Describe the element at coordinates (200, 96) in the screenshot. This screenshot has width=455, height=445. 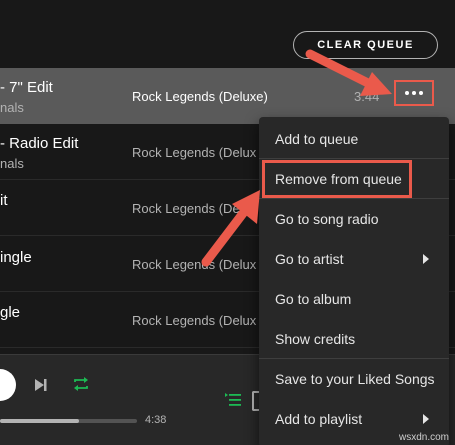
I see `track-album: Rock Legends (Deluxe)` at that location.